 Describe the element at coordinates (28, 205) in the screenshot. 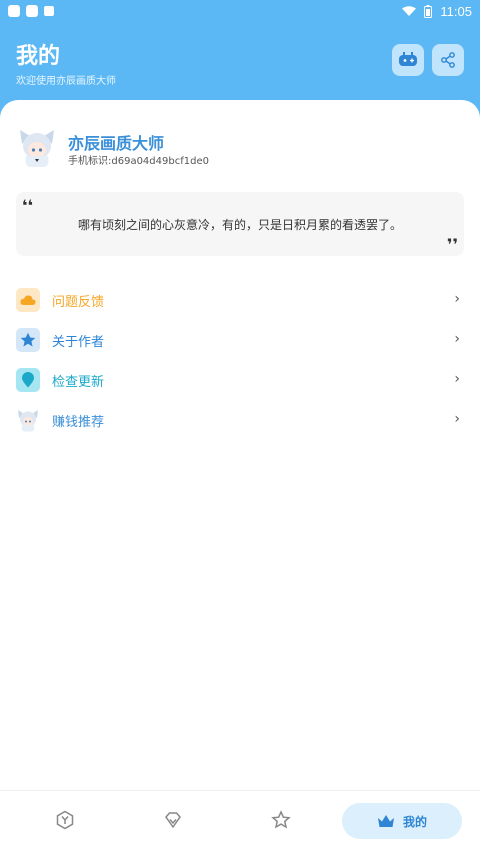

I see `quote-open-mark: ❛❛` at that location.